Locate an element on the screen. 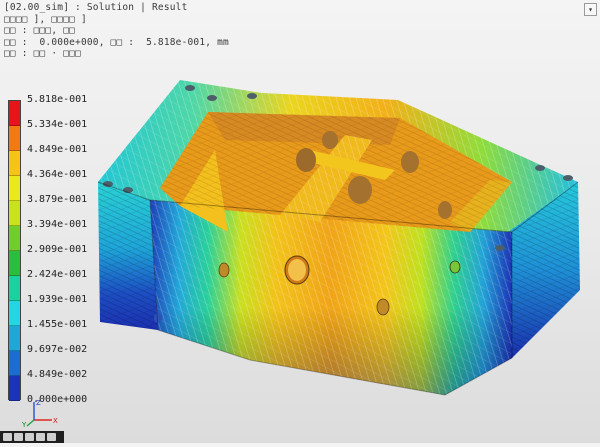 This screenshot has width=600, height=447. triad-x-label: X is located at coordinates (55, 421).